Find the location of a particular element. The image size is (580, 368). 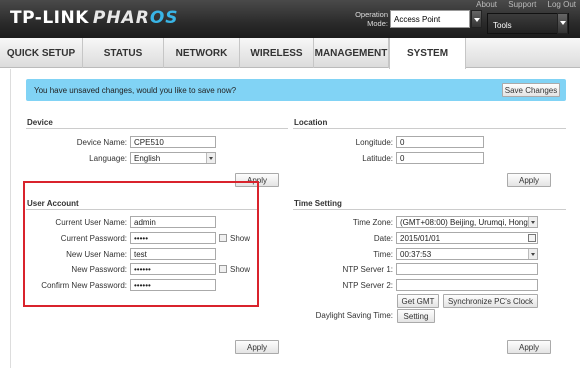

operation-mode-dropdown-icon is located at coordinates (476, 19).